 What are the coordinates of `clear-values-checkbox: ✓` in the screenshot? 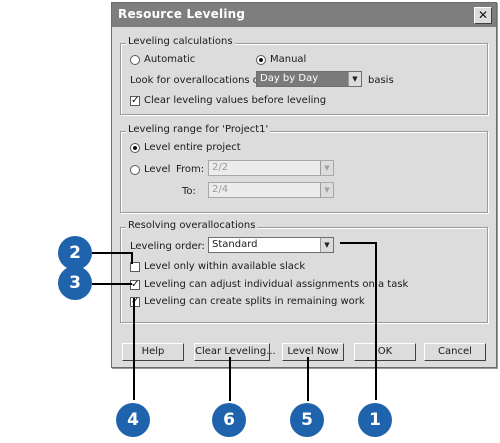 It's located at (135, 101).